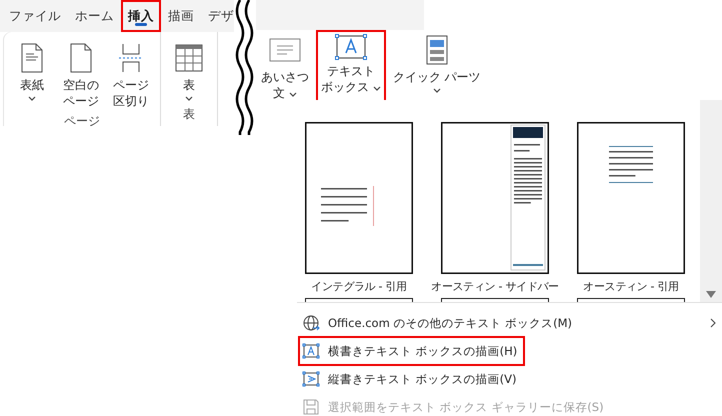 This screenshot has width=722, height=416. What do you see at coordinates (631, 286) in the screenshot?
I see `gallery-label: オースティン - 引用` at bounding box center [631, 286].